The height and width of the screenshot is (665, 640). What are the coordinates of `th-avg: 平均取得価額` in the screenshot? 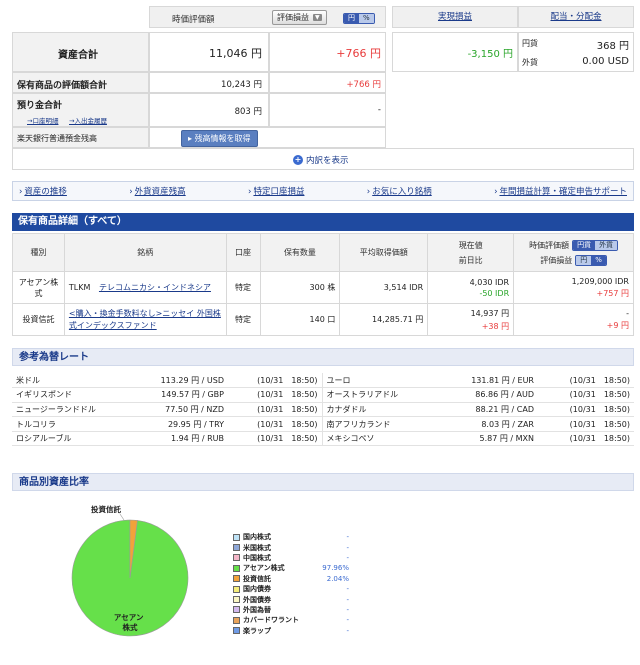 It's located at (384, 252).